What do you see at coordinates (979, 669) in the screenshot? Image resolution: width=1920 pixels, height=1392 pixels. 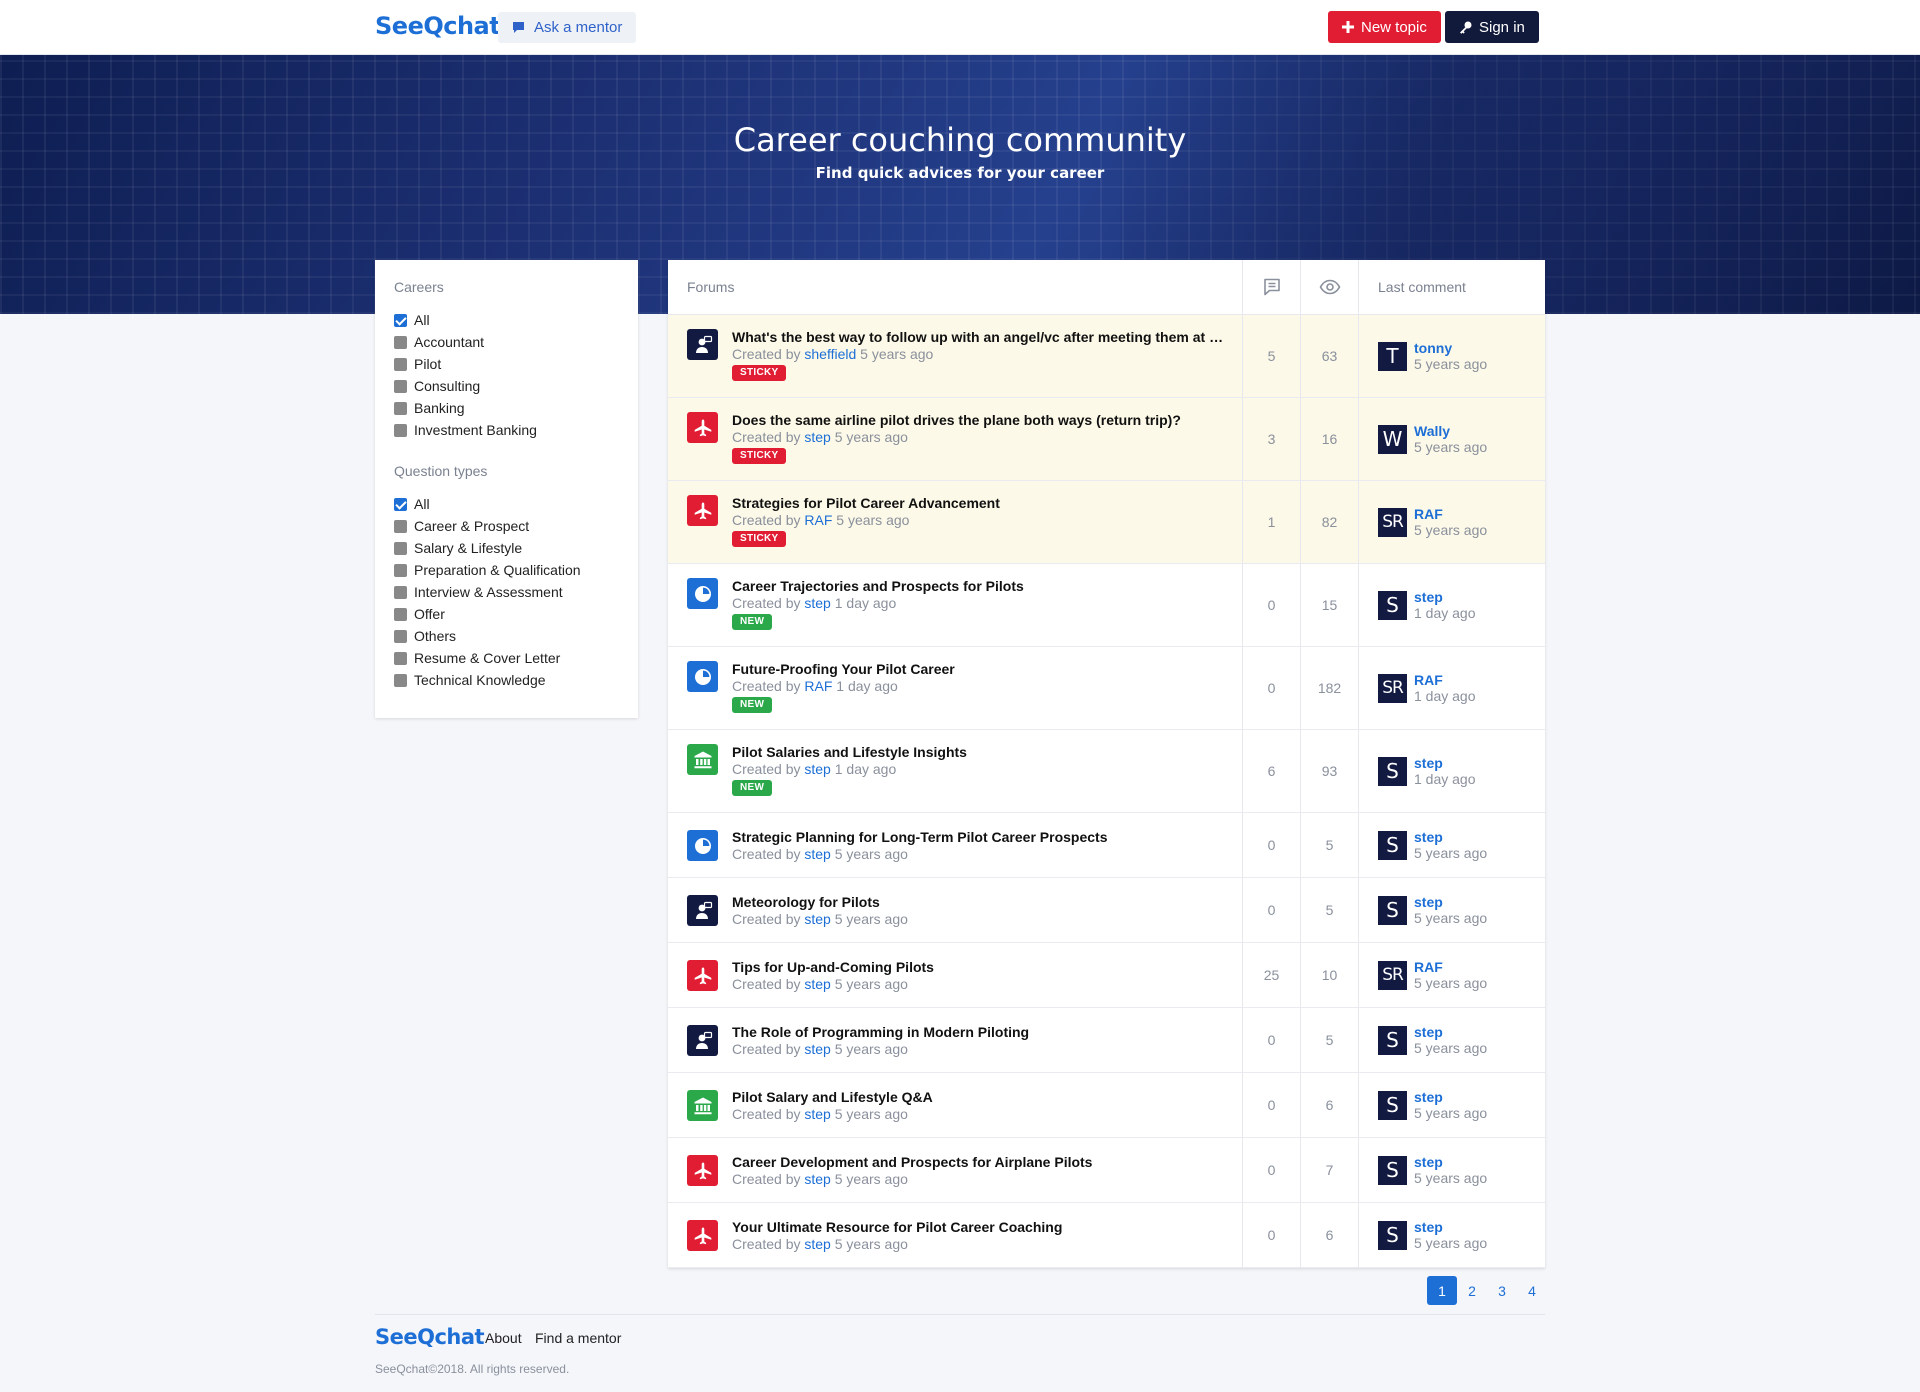 I see `topic-title: Future-Proofing Your Pilot Career` at bounding box center [979, 669].